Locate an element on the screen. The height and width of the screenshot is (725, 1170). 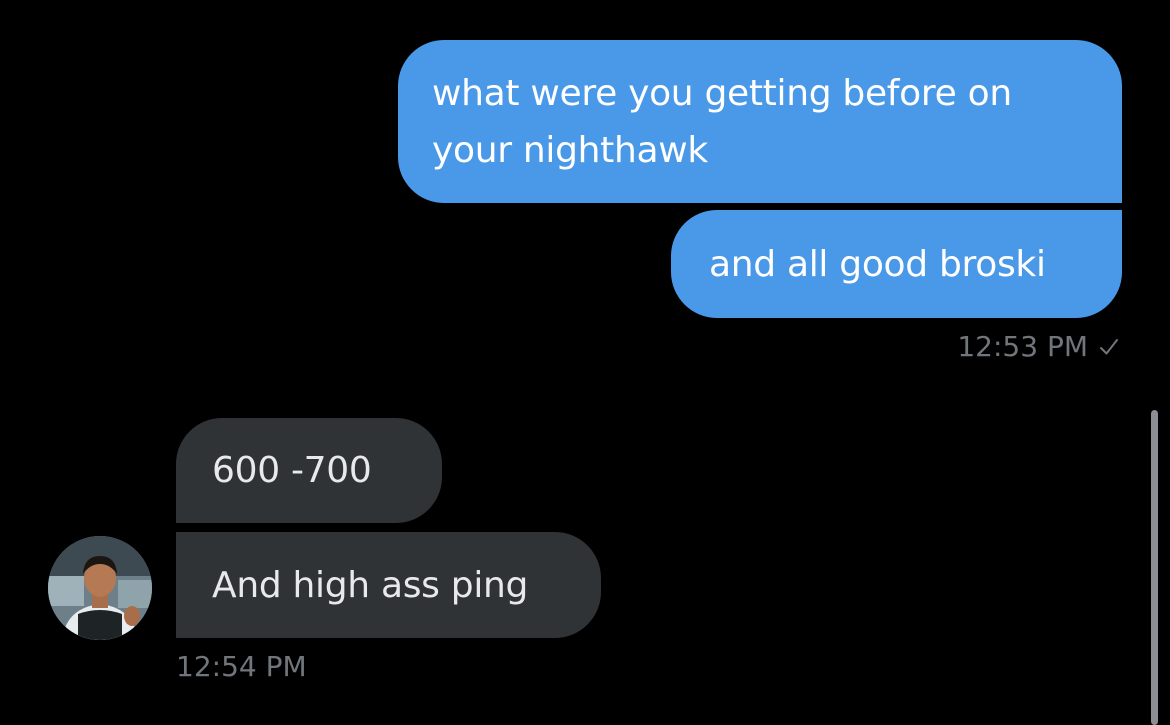
sent-message-bubble: and all good broski is located at coordinates (896, 264).